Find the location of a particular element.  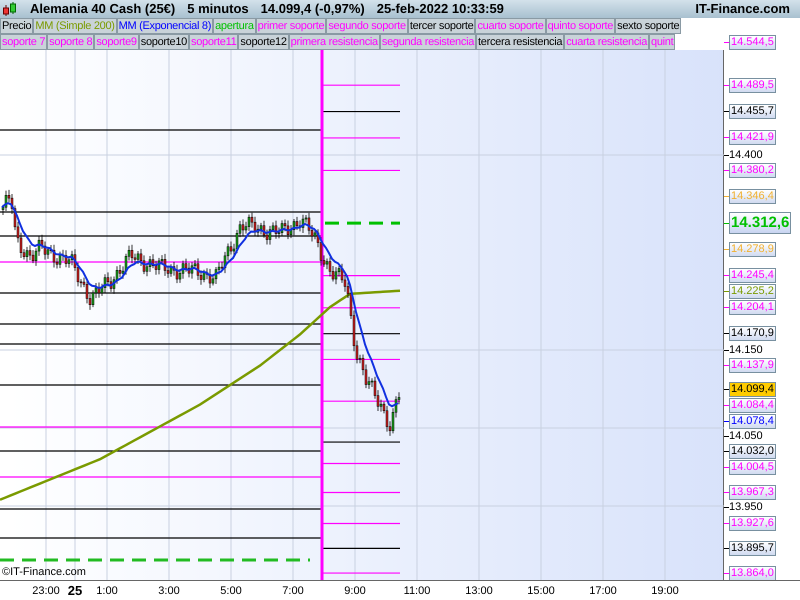

legend-item: soporte 7 is located at coordinates (24, 42).